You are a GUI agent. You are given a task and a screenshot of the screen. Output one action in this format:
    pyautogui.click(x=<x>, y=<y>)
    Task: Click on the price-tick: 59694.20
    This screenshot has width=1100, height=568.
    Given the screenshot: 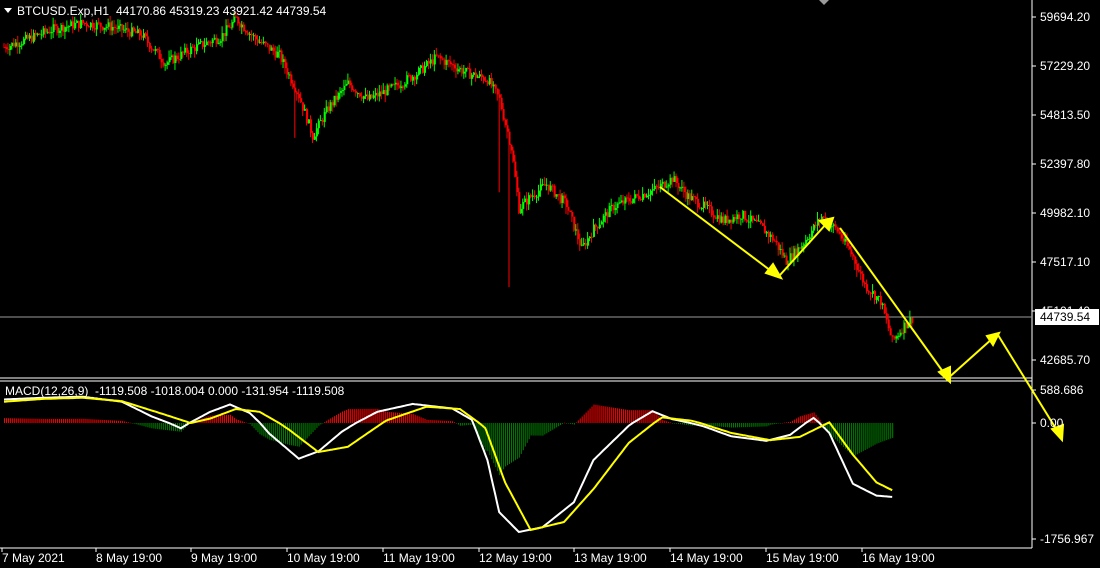 What is the action you would take?
    pyautogui.click(x=1065, y=17)
    